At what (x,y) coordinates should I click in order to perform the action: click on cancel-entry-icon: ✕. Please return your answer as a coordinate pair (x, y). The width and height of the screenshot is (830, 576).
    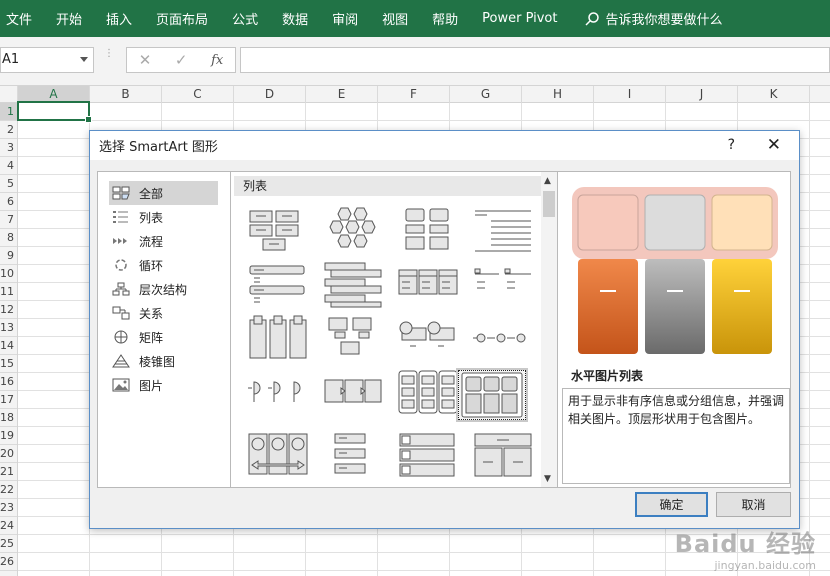
    Looking at the image, I should click on (145, 60).